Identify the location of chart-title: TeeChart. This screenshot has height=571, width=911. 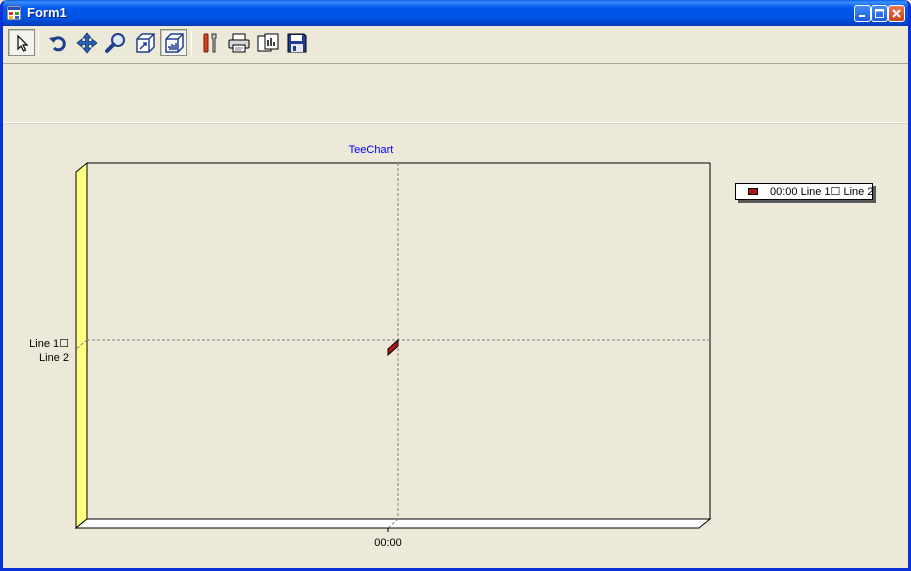
(371, 150).